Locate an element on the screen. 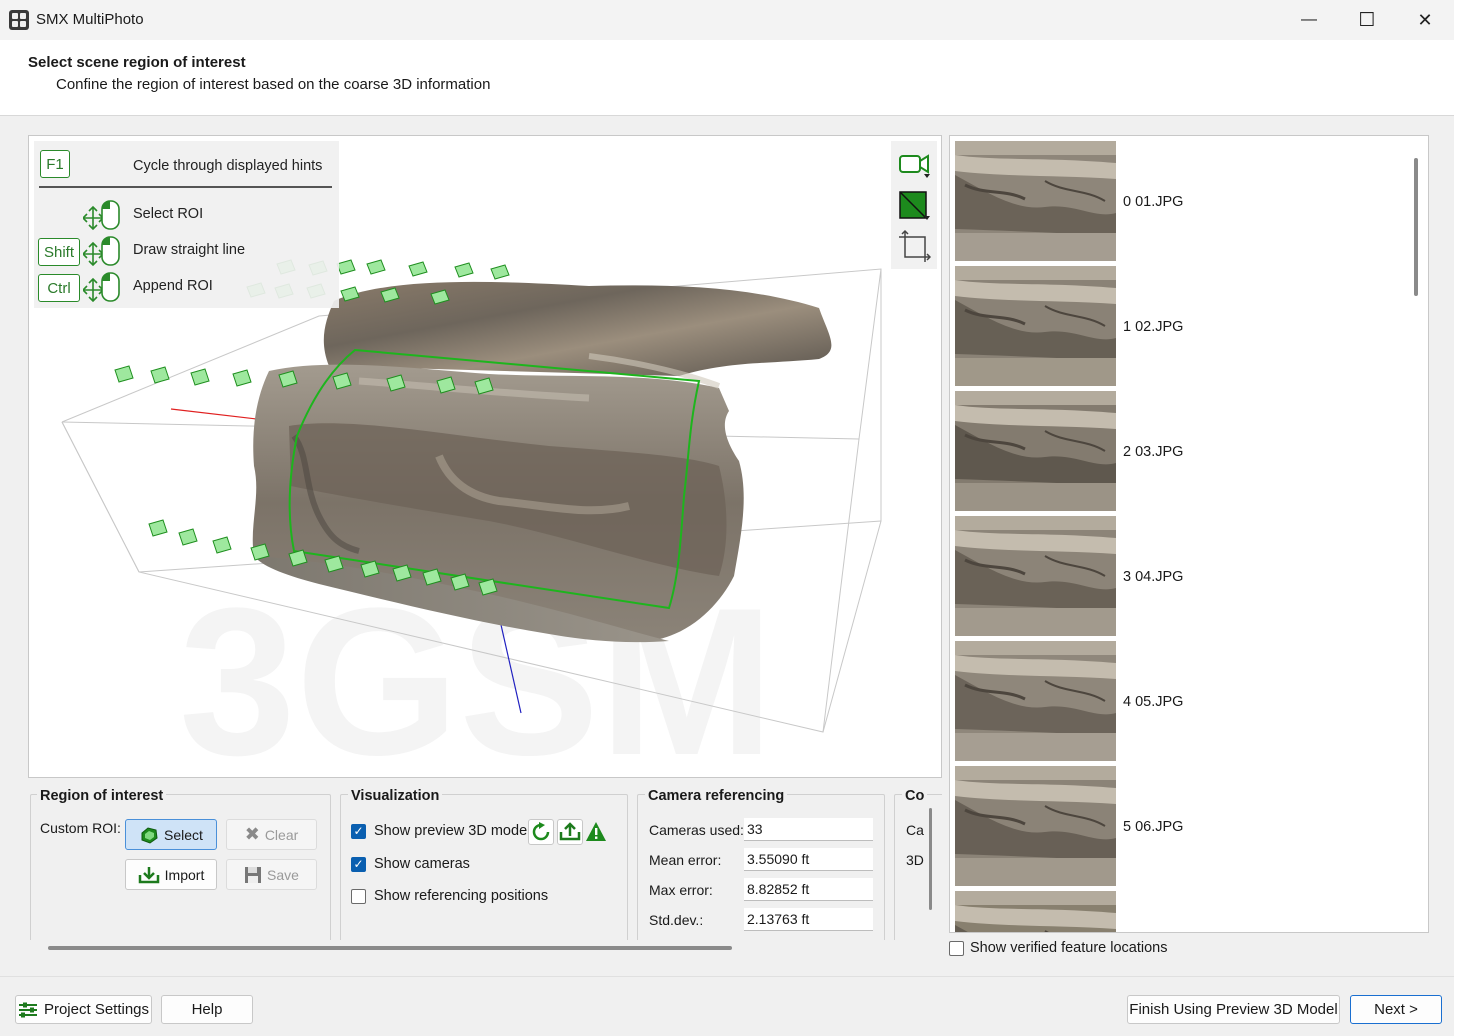 The width and height of the screenshot is (1458, 1036). render-mode-icon is located at coordinates (914, 205).